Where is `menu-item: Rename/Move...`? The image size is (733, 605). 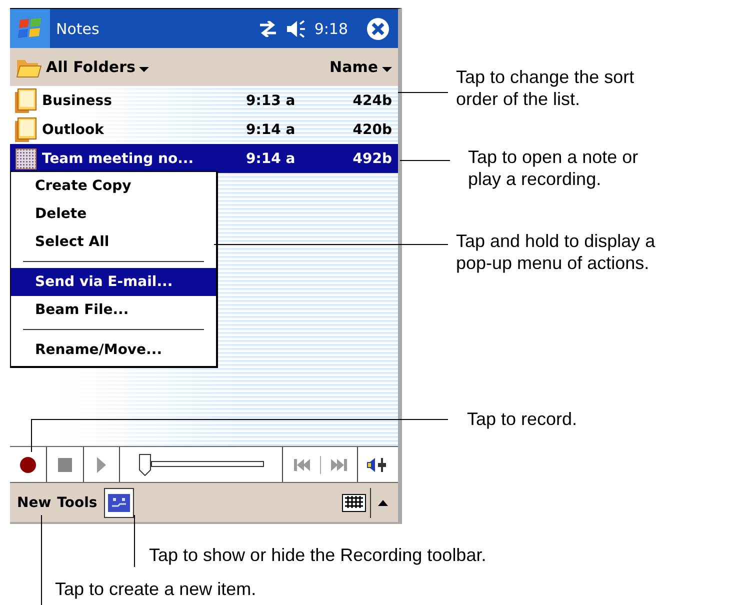 menu-item: Rename/Move... is located at coordinates (113, 350).